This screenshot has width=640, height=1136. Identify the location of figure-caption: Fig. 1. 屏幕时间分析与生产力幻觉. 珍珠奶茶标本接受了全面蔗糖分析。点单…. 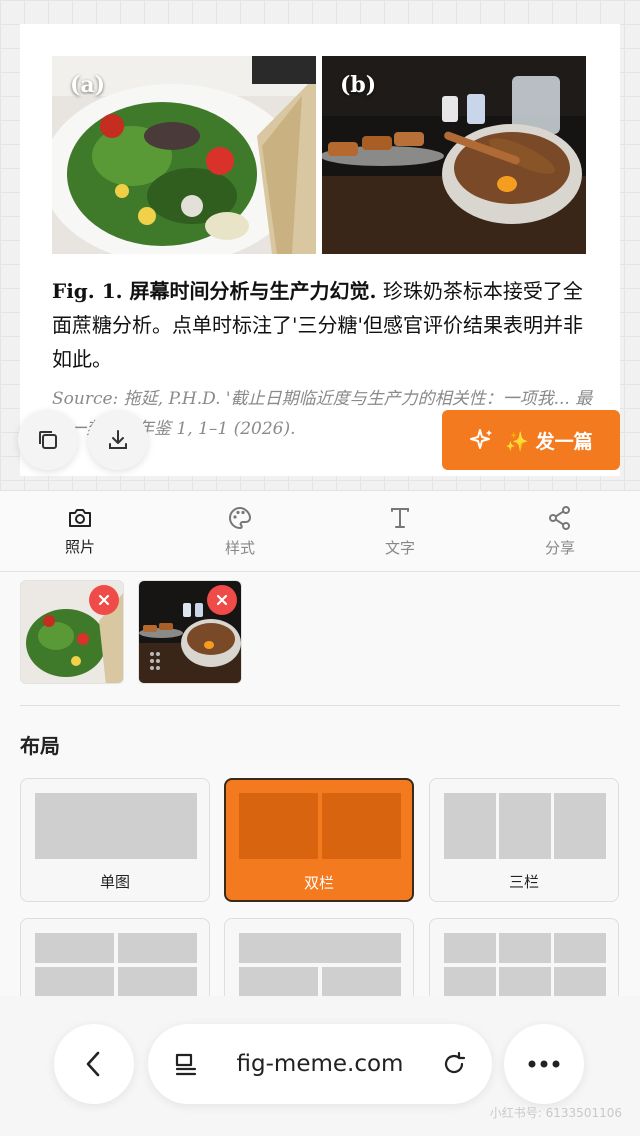
(322, 325).